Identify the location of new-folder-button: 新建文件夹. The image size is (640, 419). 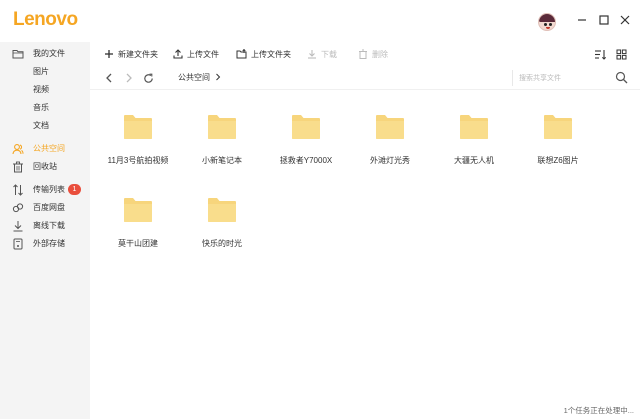
(131, 54).